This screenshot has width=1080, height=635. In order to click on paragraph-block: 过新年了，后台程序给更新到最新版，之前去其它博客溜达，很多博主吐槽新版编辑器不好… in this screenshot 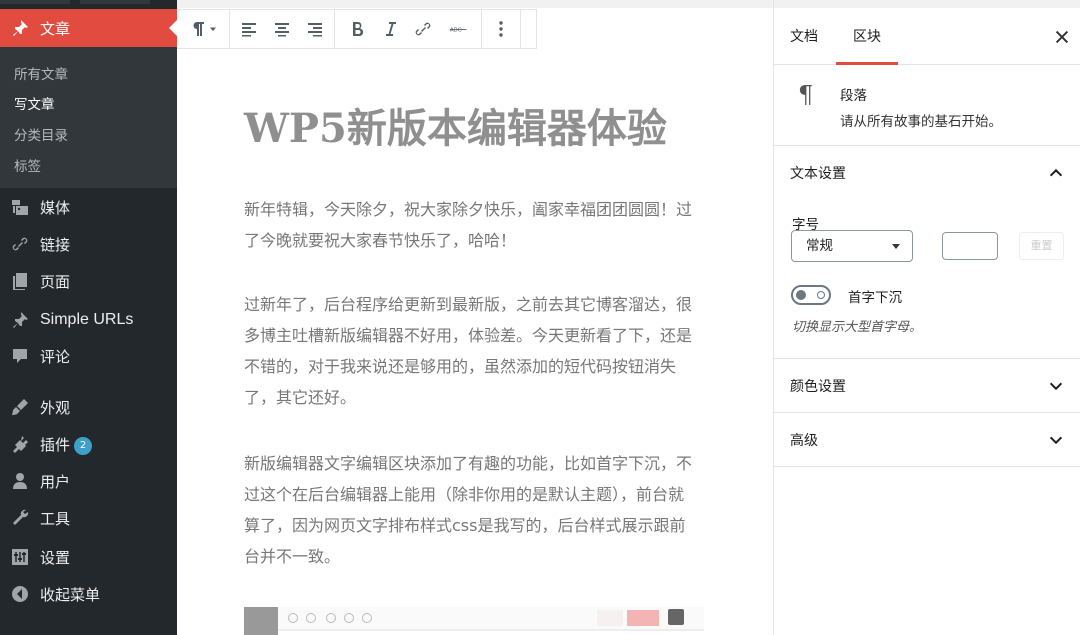, I will do `click(471, 351)`.